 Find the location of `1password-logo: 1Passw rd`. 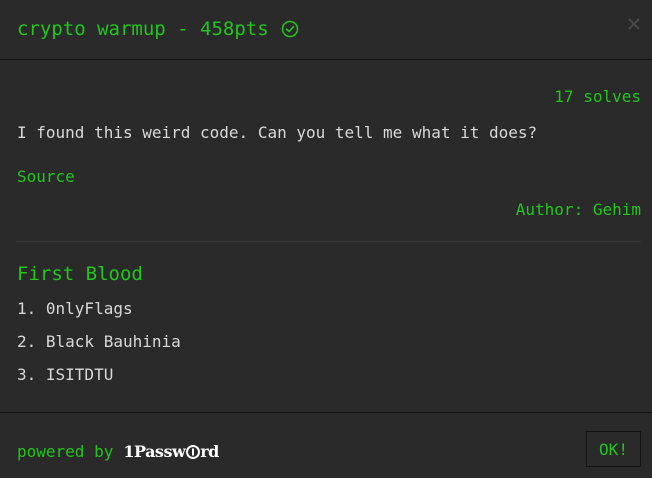

1password-logo: 1Passw rd is located at coordinates (171, 451).